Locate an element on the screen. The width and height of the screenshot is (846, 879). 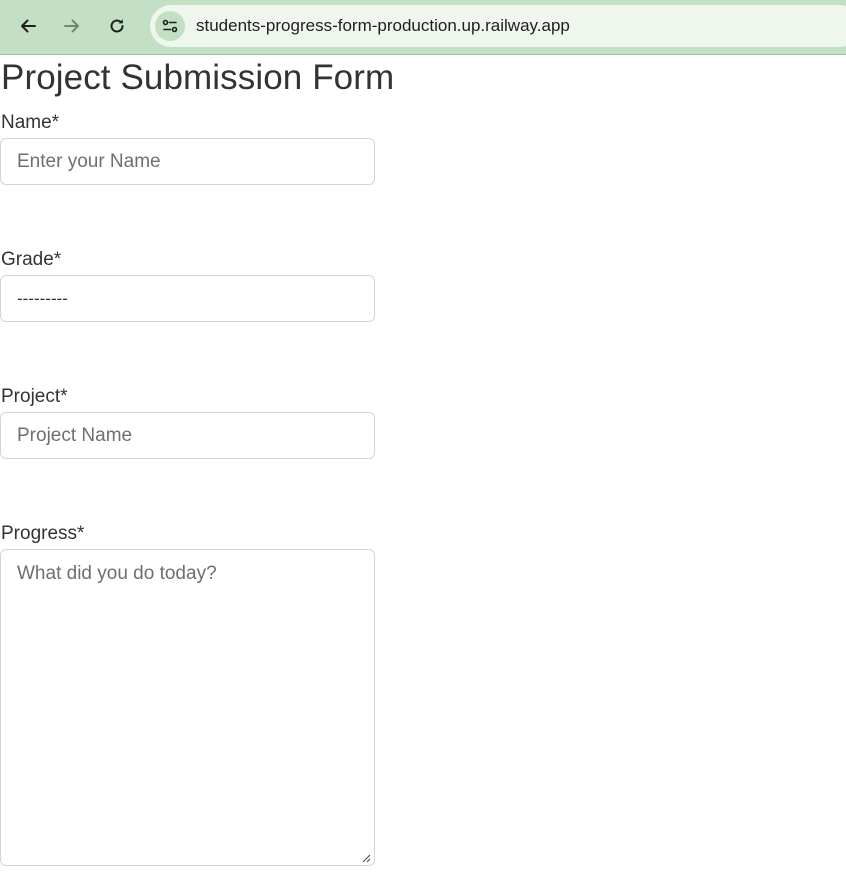
reload-icon is located at coordinates (117, 26).